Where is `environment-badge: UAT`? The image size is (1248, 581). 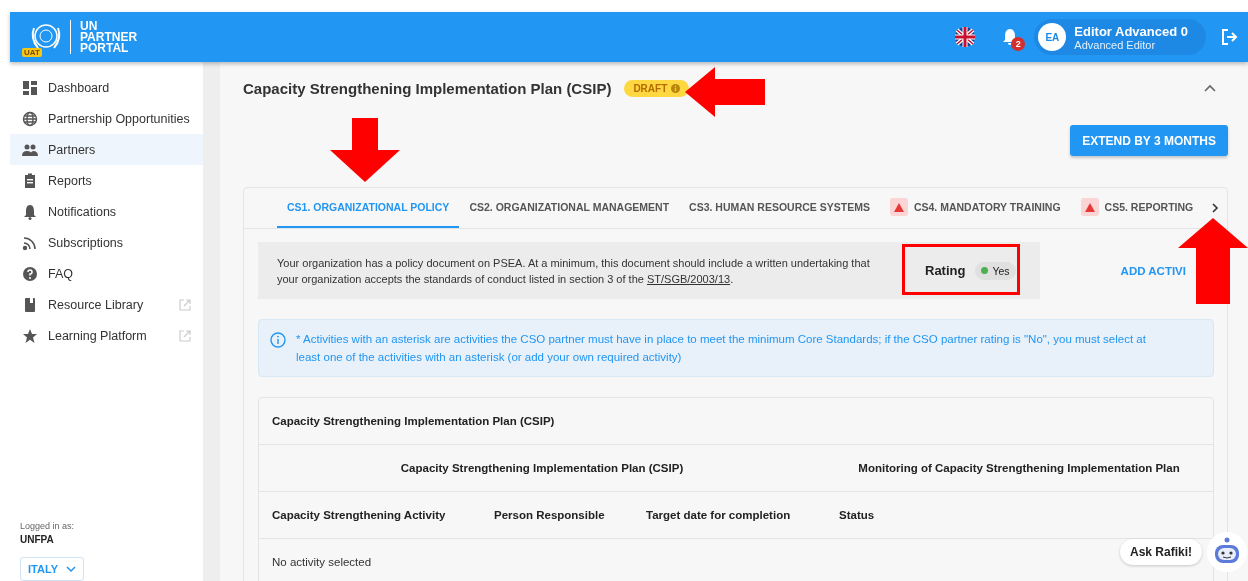 environment-badge: UAT is located at coordinates (32, 52).